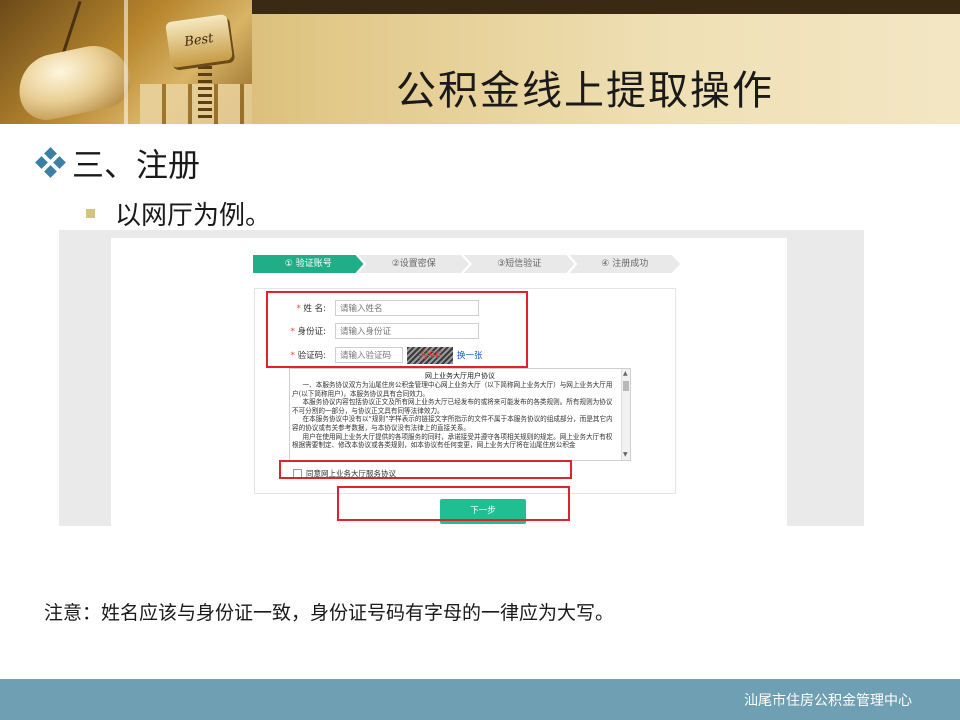  Describe the element at coordinates (453, 503) in the screenshot. I see `highlight-next-button` at that location.